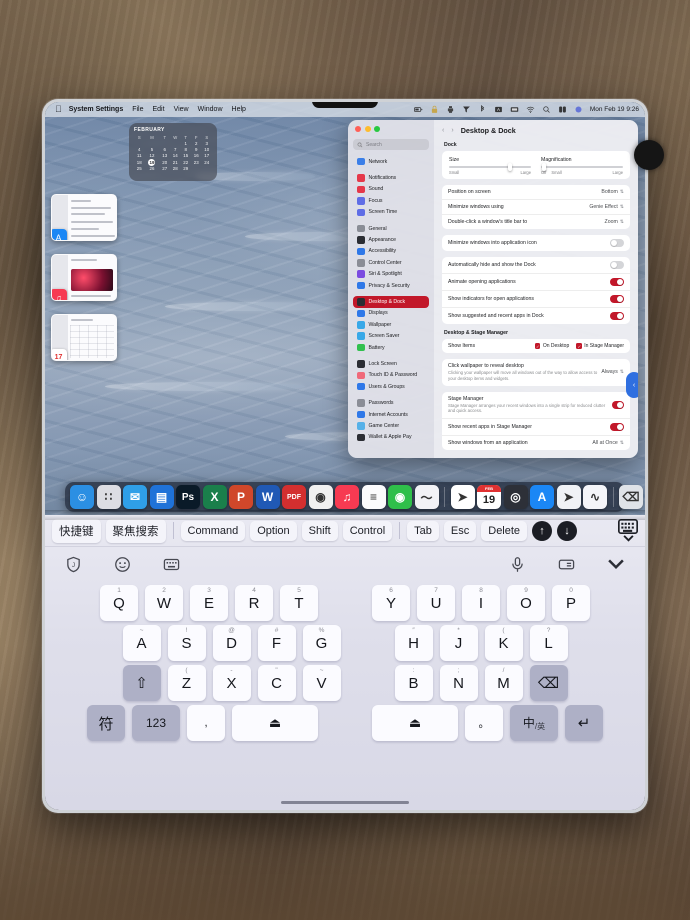  What do you see at coordinates (206, 723) in the screenshot?
I see `comma-key: ,` at bounding box center [206, 723].